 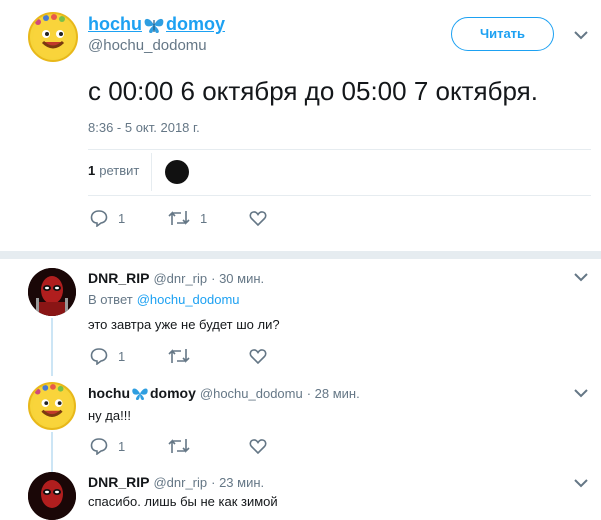 I want to click on reply-header: hochu domoy @hochu_dodomu · 28 мин., so click(x=224, y=393).